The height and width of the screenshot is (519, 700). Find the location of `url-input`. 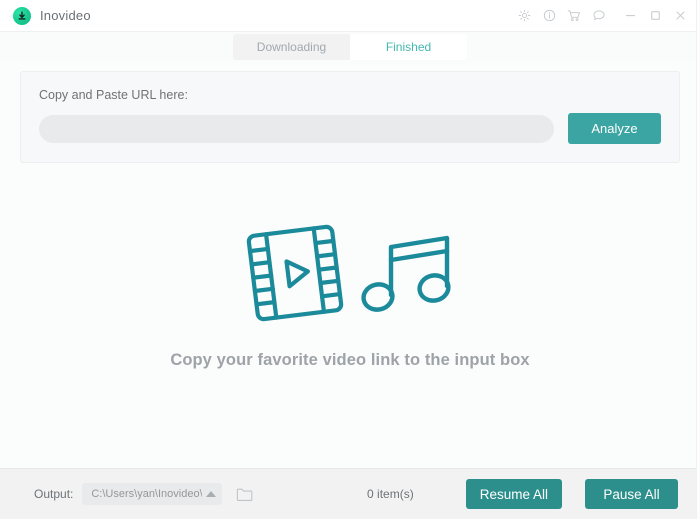

url-input is located at coordinates (296, 128).